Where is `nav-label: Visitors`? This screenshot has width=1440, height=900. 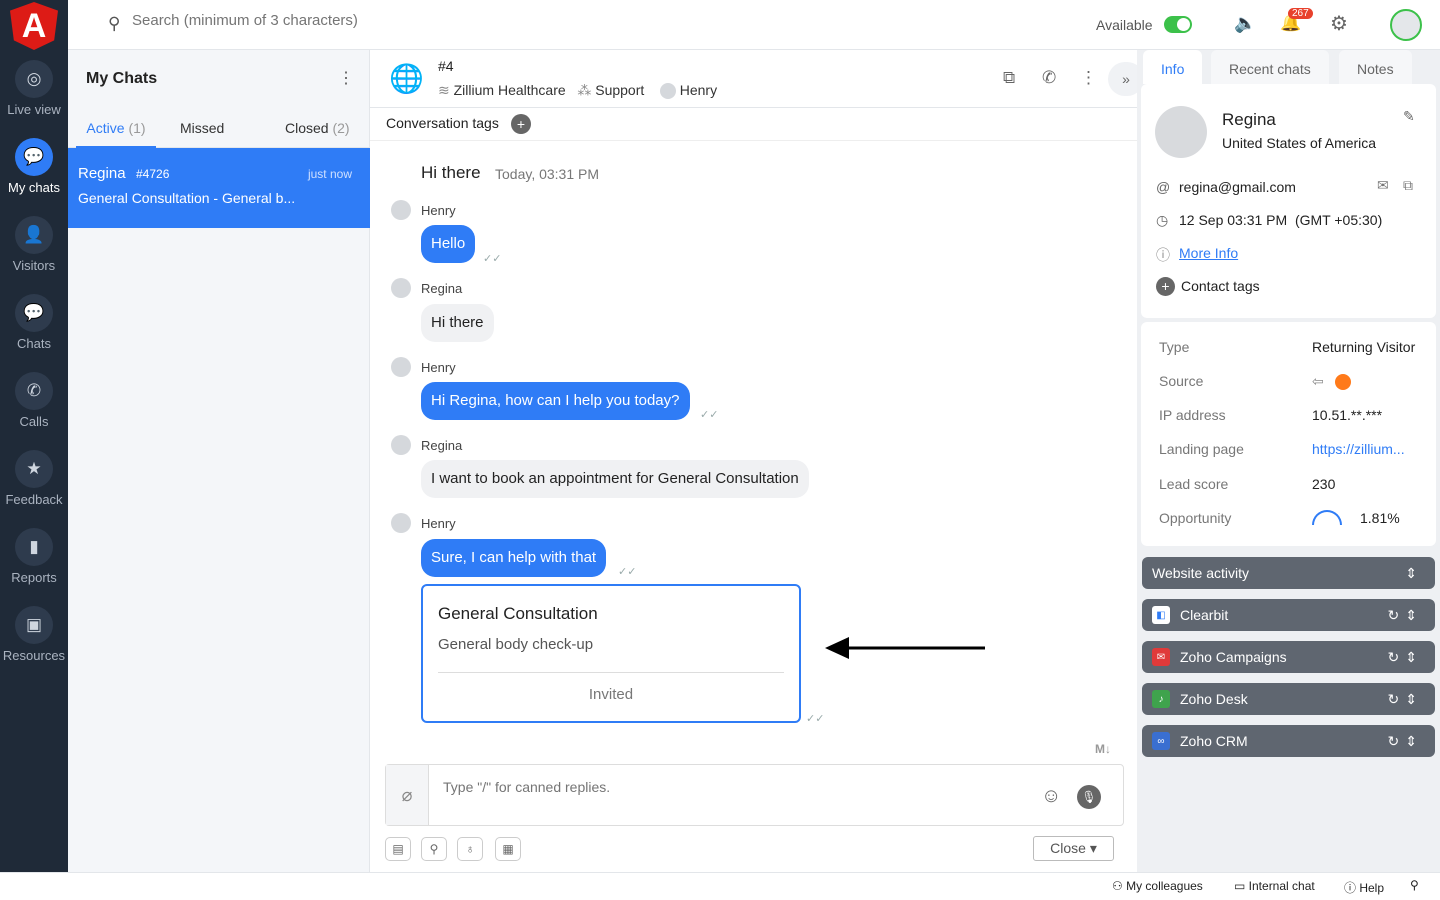 nav-label: Visitors is located at coordinates (34, 265).